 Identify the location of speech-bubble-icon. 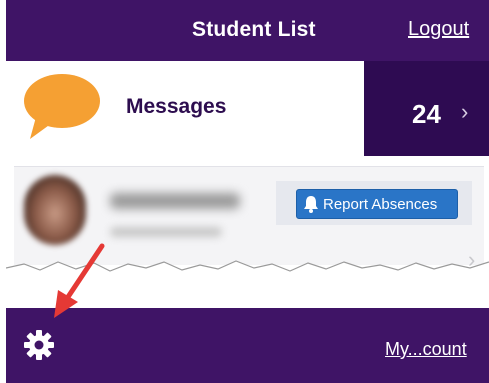
(62, 106).